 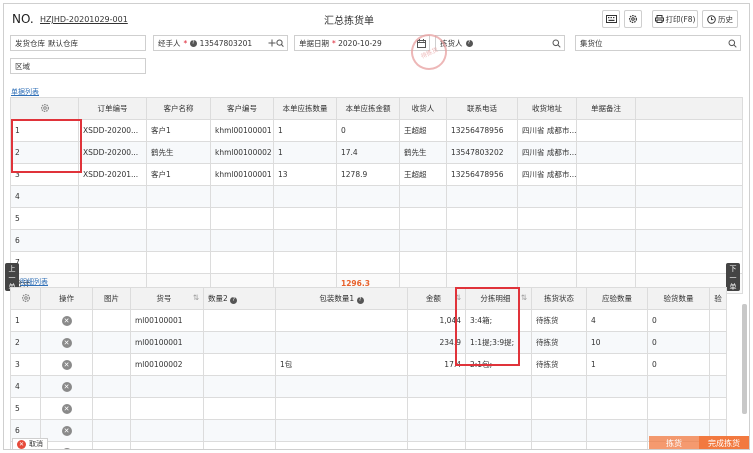 I want to click on table-cell-should: 10, so click(x=617, y=342).